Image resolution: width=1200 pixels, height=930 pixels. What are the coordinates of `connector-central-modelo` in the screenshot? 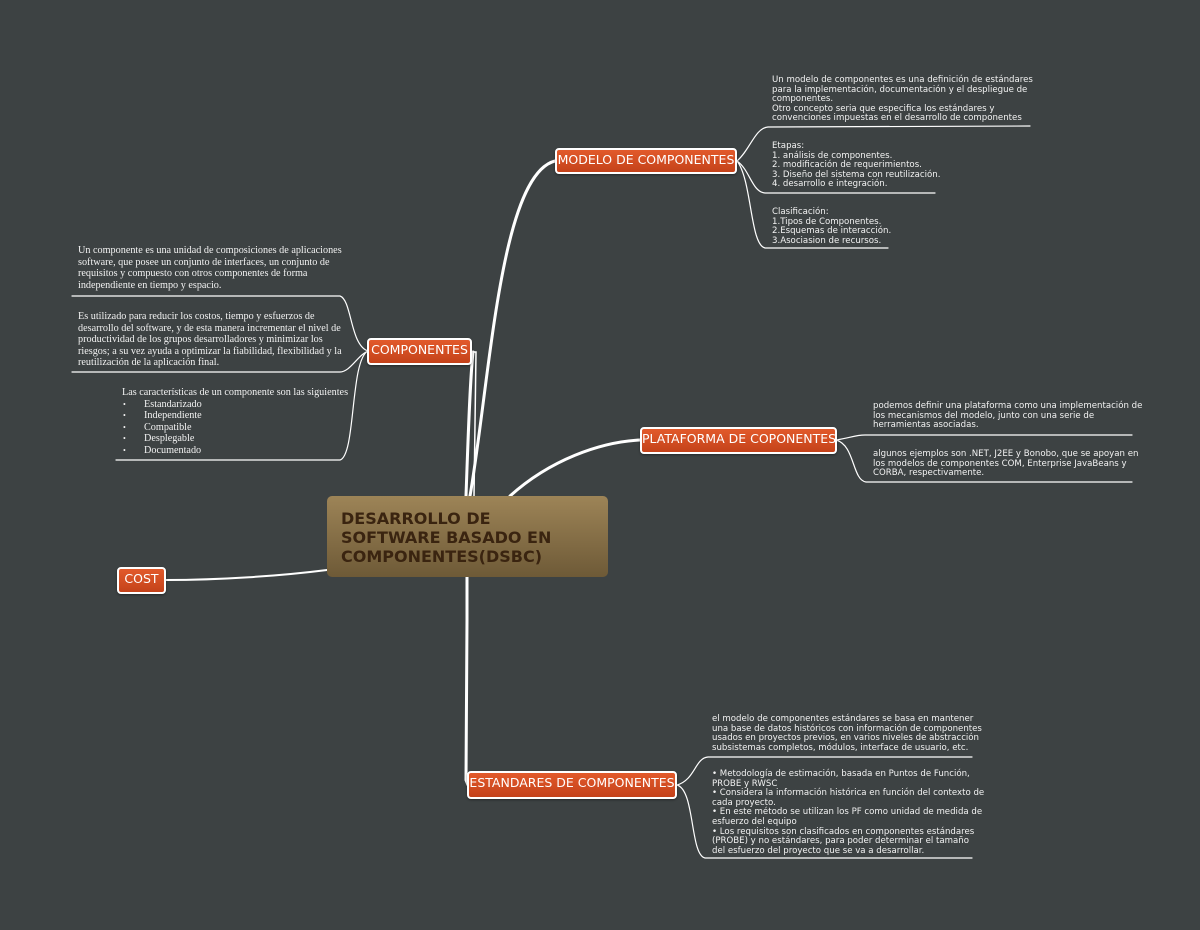 It's located at (512, 328).